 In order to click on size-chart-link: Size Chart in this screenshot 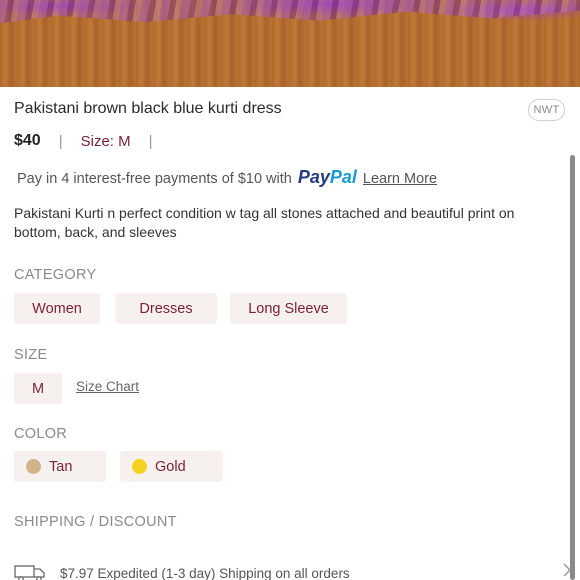, I will do `click(107, 386)`.